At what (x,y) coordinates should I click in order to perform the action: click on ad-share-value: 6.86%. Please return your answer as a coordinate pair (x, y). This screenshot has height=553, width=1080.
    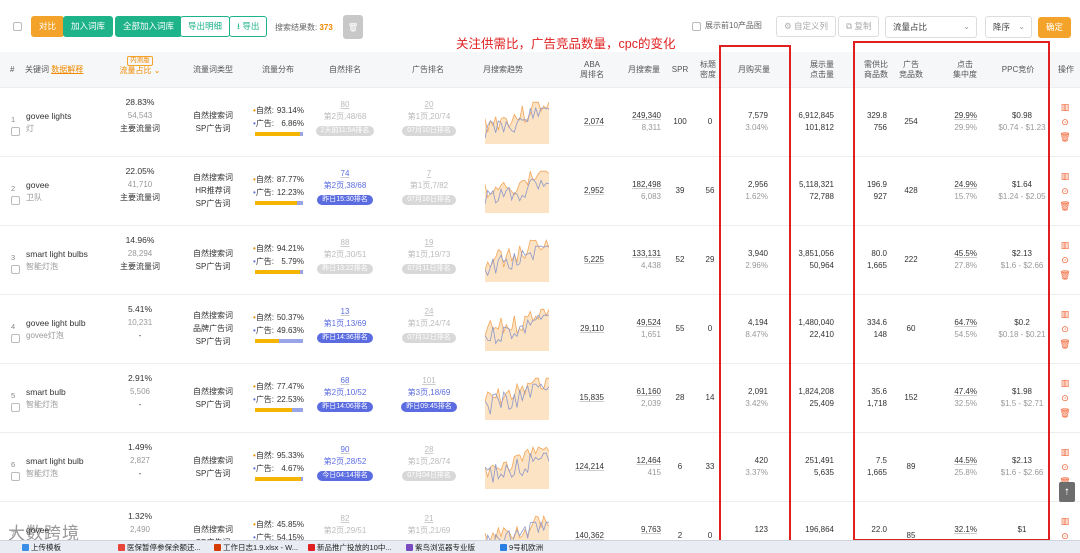
    Looking at the image, I should click on (292, 123).